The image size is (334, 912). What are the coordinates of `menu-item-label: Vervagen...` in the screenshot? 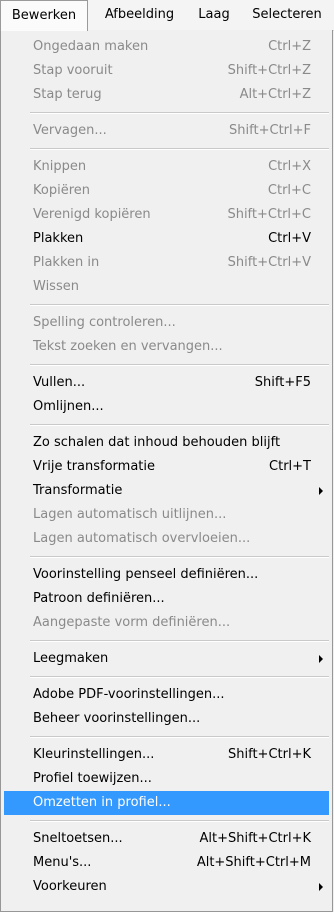 It's located at (70, 130).